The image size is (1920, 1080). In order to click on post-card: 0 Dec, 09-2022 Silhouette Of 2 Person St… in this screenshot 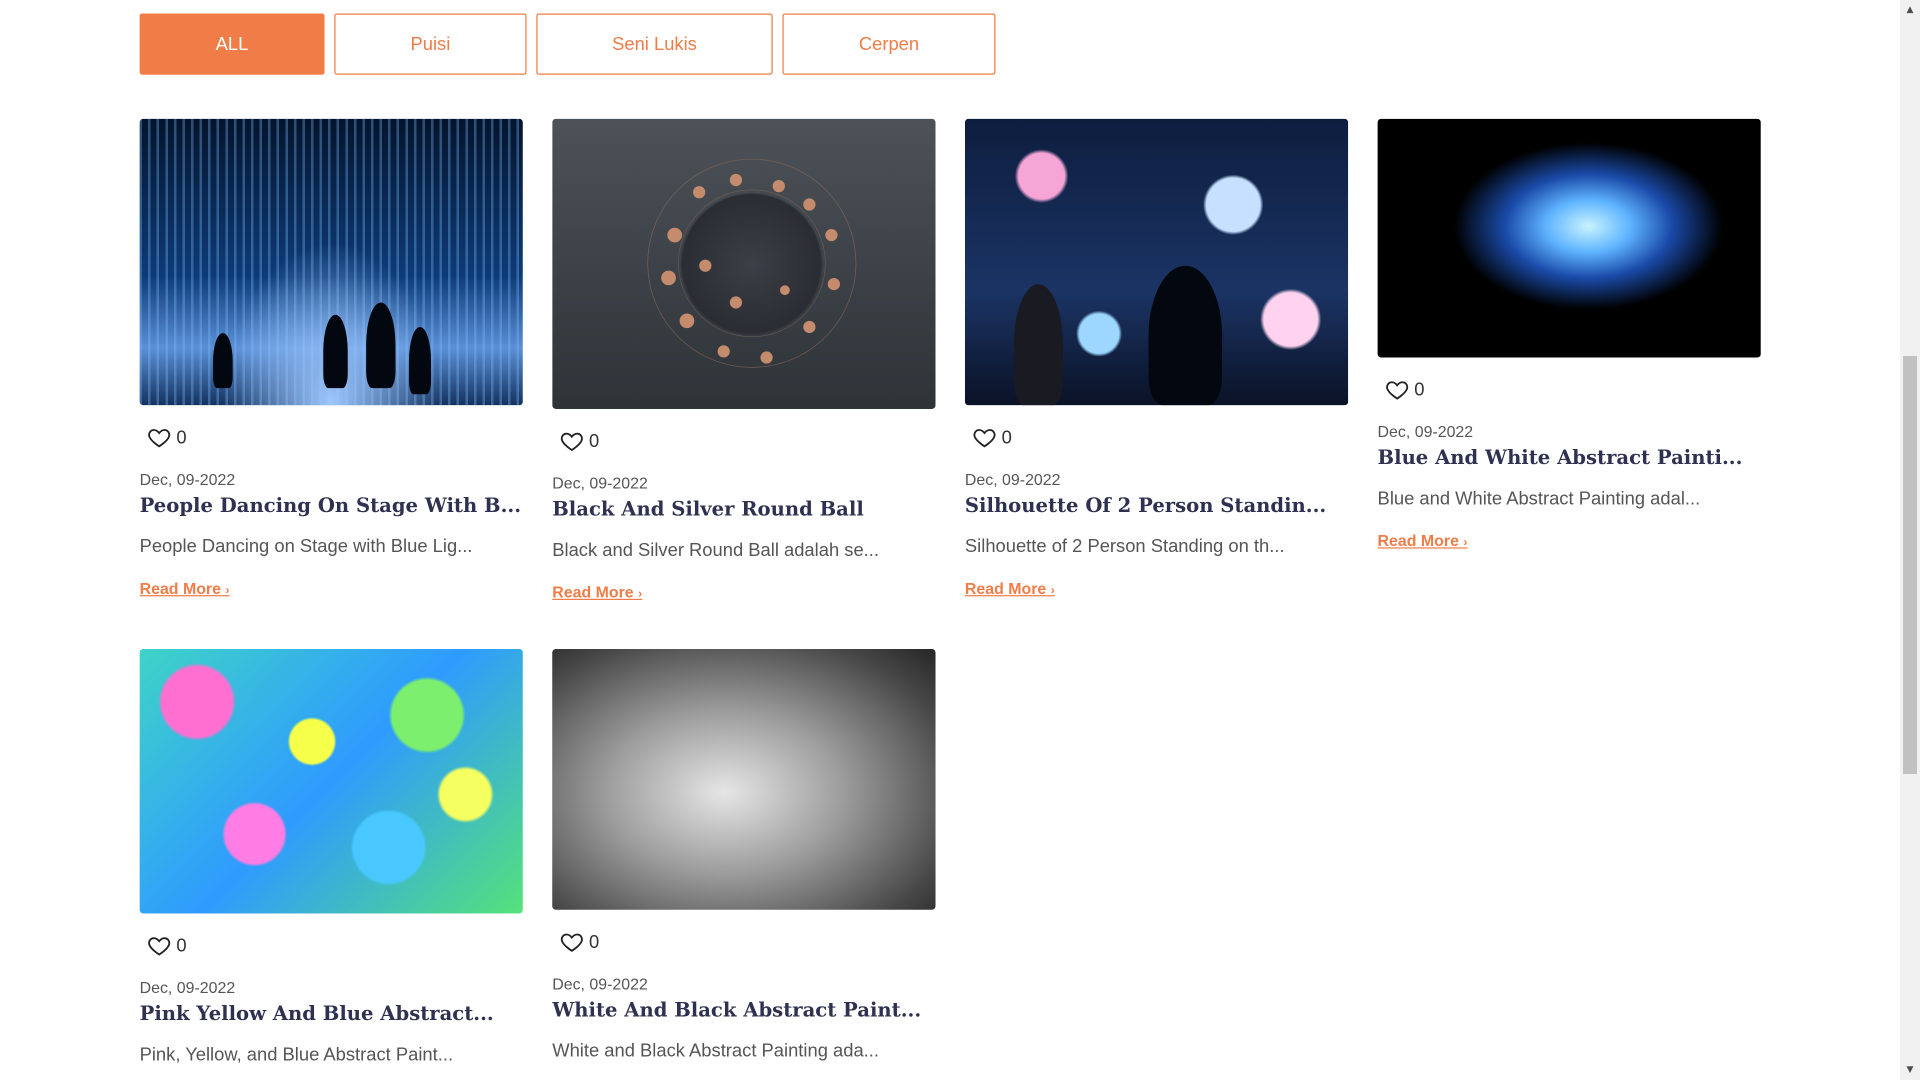, I will do `click(1156, 359)`.